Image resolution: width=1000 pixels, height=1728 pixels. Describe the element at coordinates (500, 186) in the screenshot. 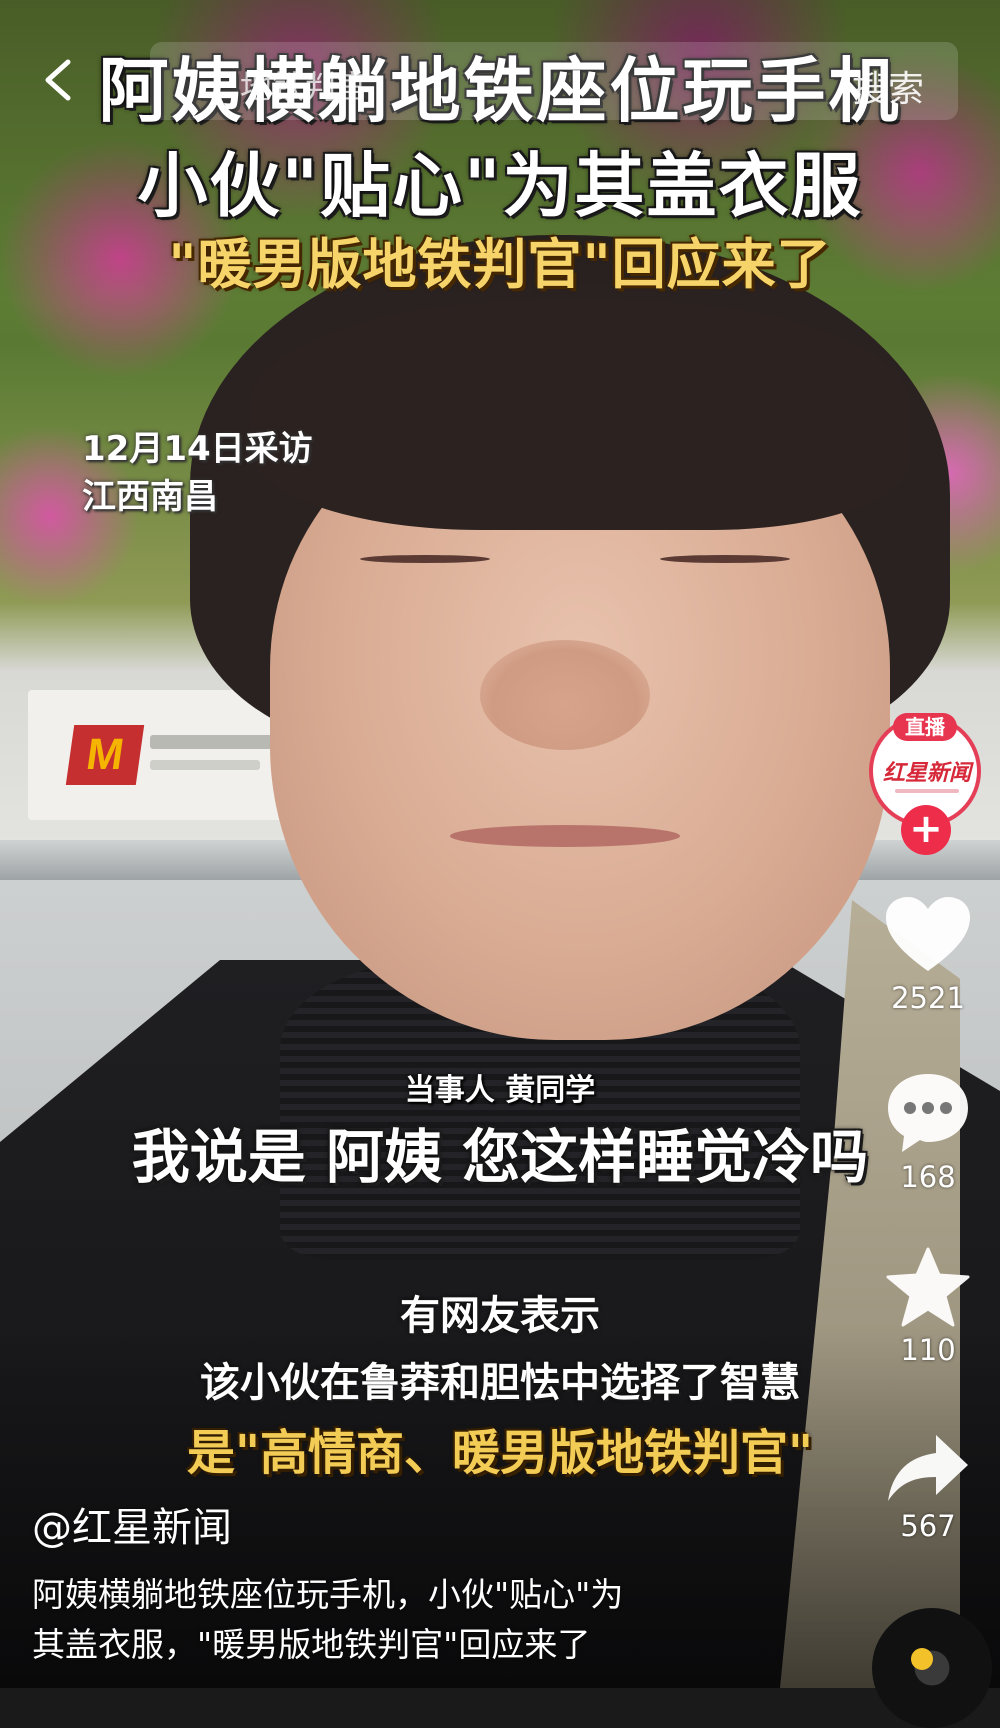

I see `video-title-line2: 小伙"贴心"为其盖衣服` at that location.